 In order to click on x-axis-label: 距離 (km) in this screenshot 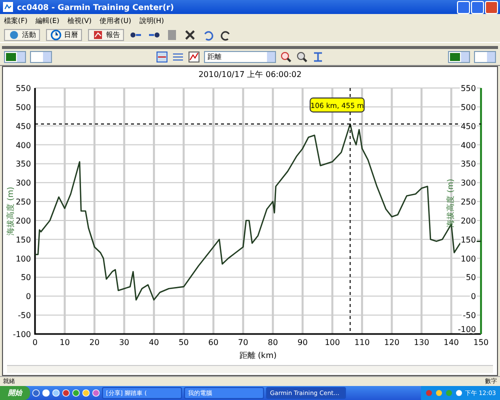, I will do `click(258, 355)`.